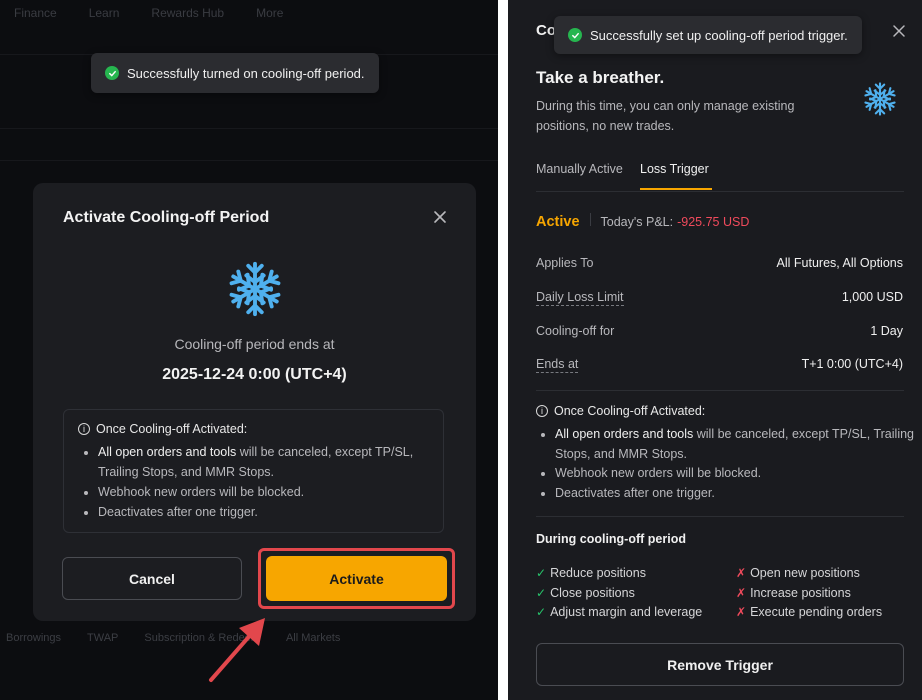 The width and height of the screenshot is (922, 700). What do you see at coordinates (592, 593) in the screenshot?
I see `allowed-text: Close positions` at bounding box center [592, 593].